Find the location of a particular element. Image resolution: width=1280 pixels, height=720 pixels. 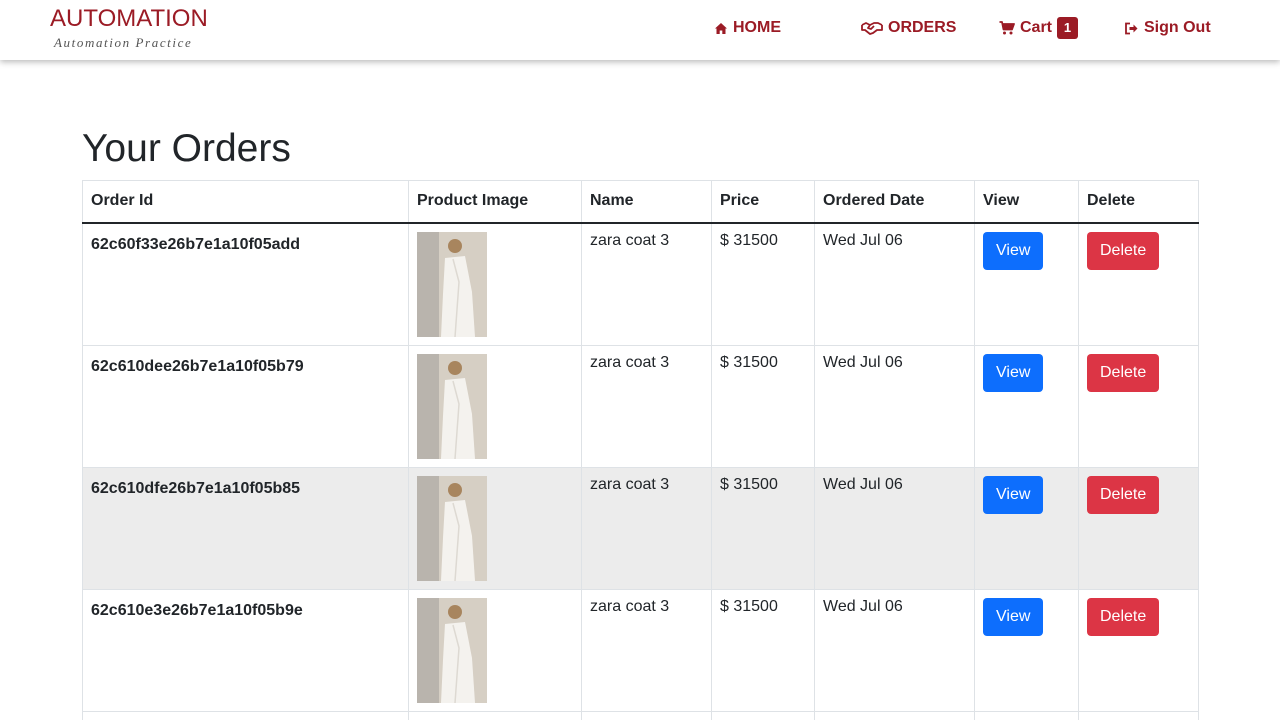

header-delete: Delete is located at coordinates (1138, 202).